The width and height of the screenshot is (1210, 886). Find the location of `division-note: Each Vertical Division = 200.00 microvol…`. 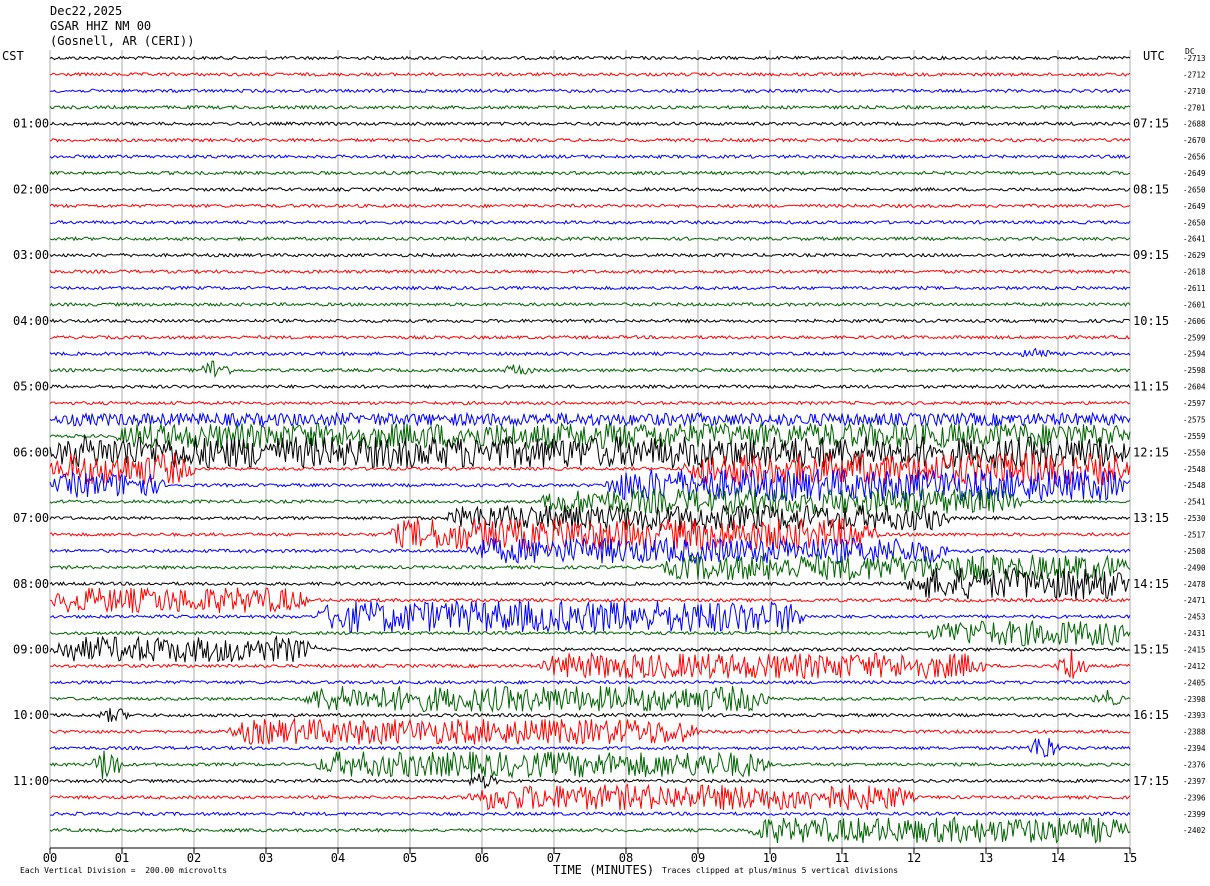

division-note: Each Vertical Division = 200.00 microvol… is located at coordinates (124, 870).